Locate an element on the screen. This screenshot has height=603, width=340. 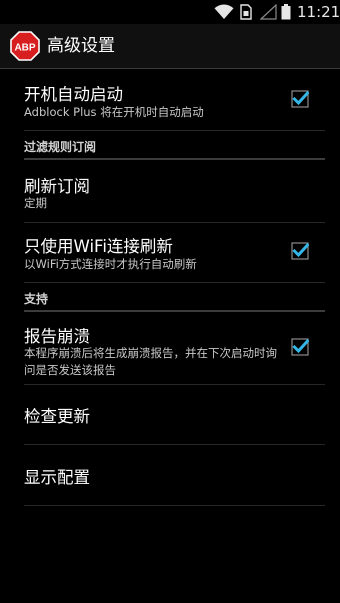
battery-icon is located at coordinates (286, 14).